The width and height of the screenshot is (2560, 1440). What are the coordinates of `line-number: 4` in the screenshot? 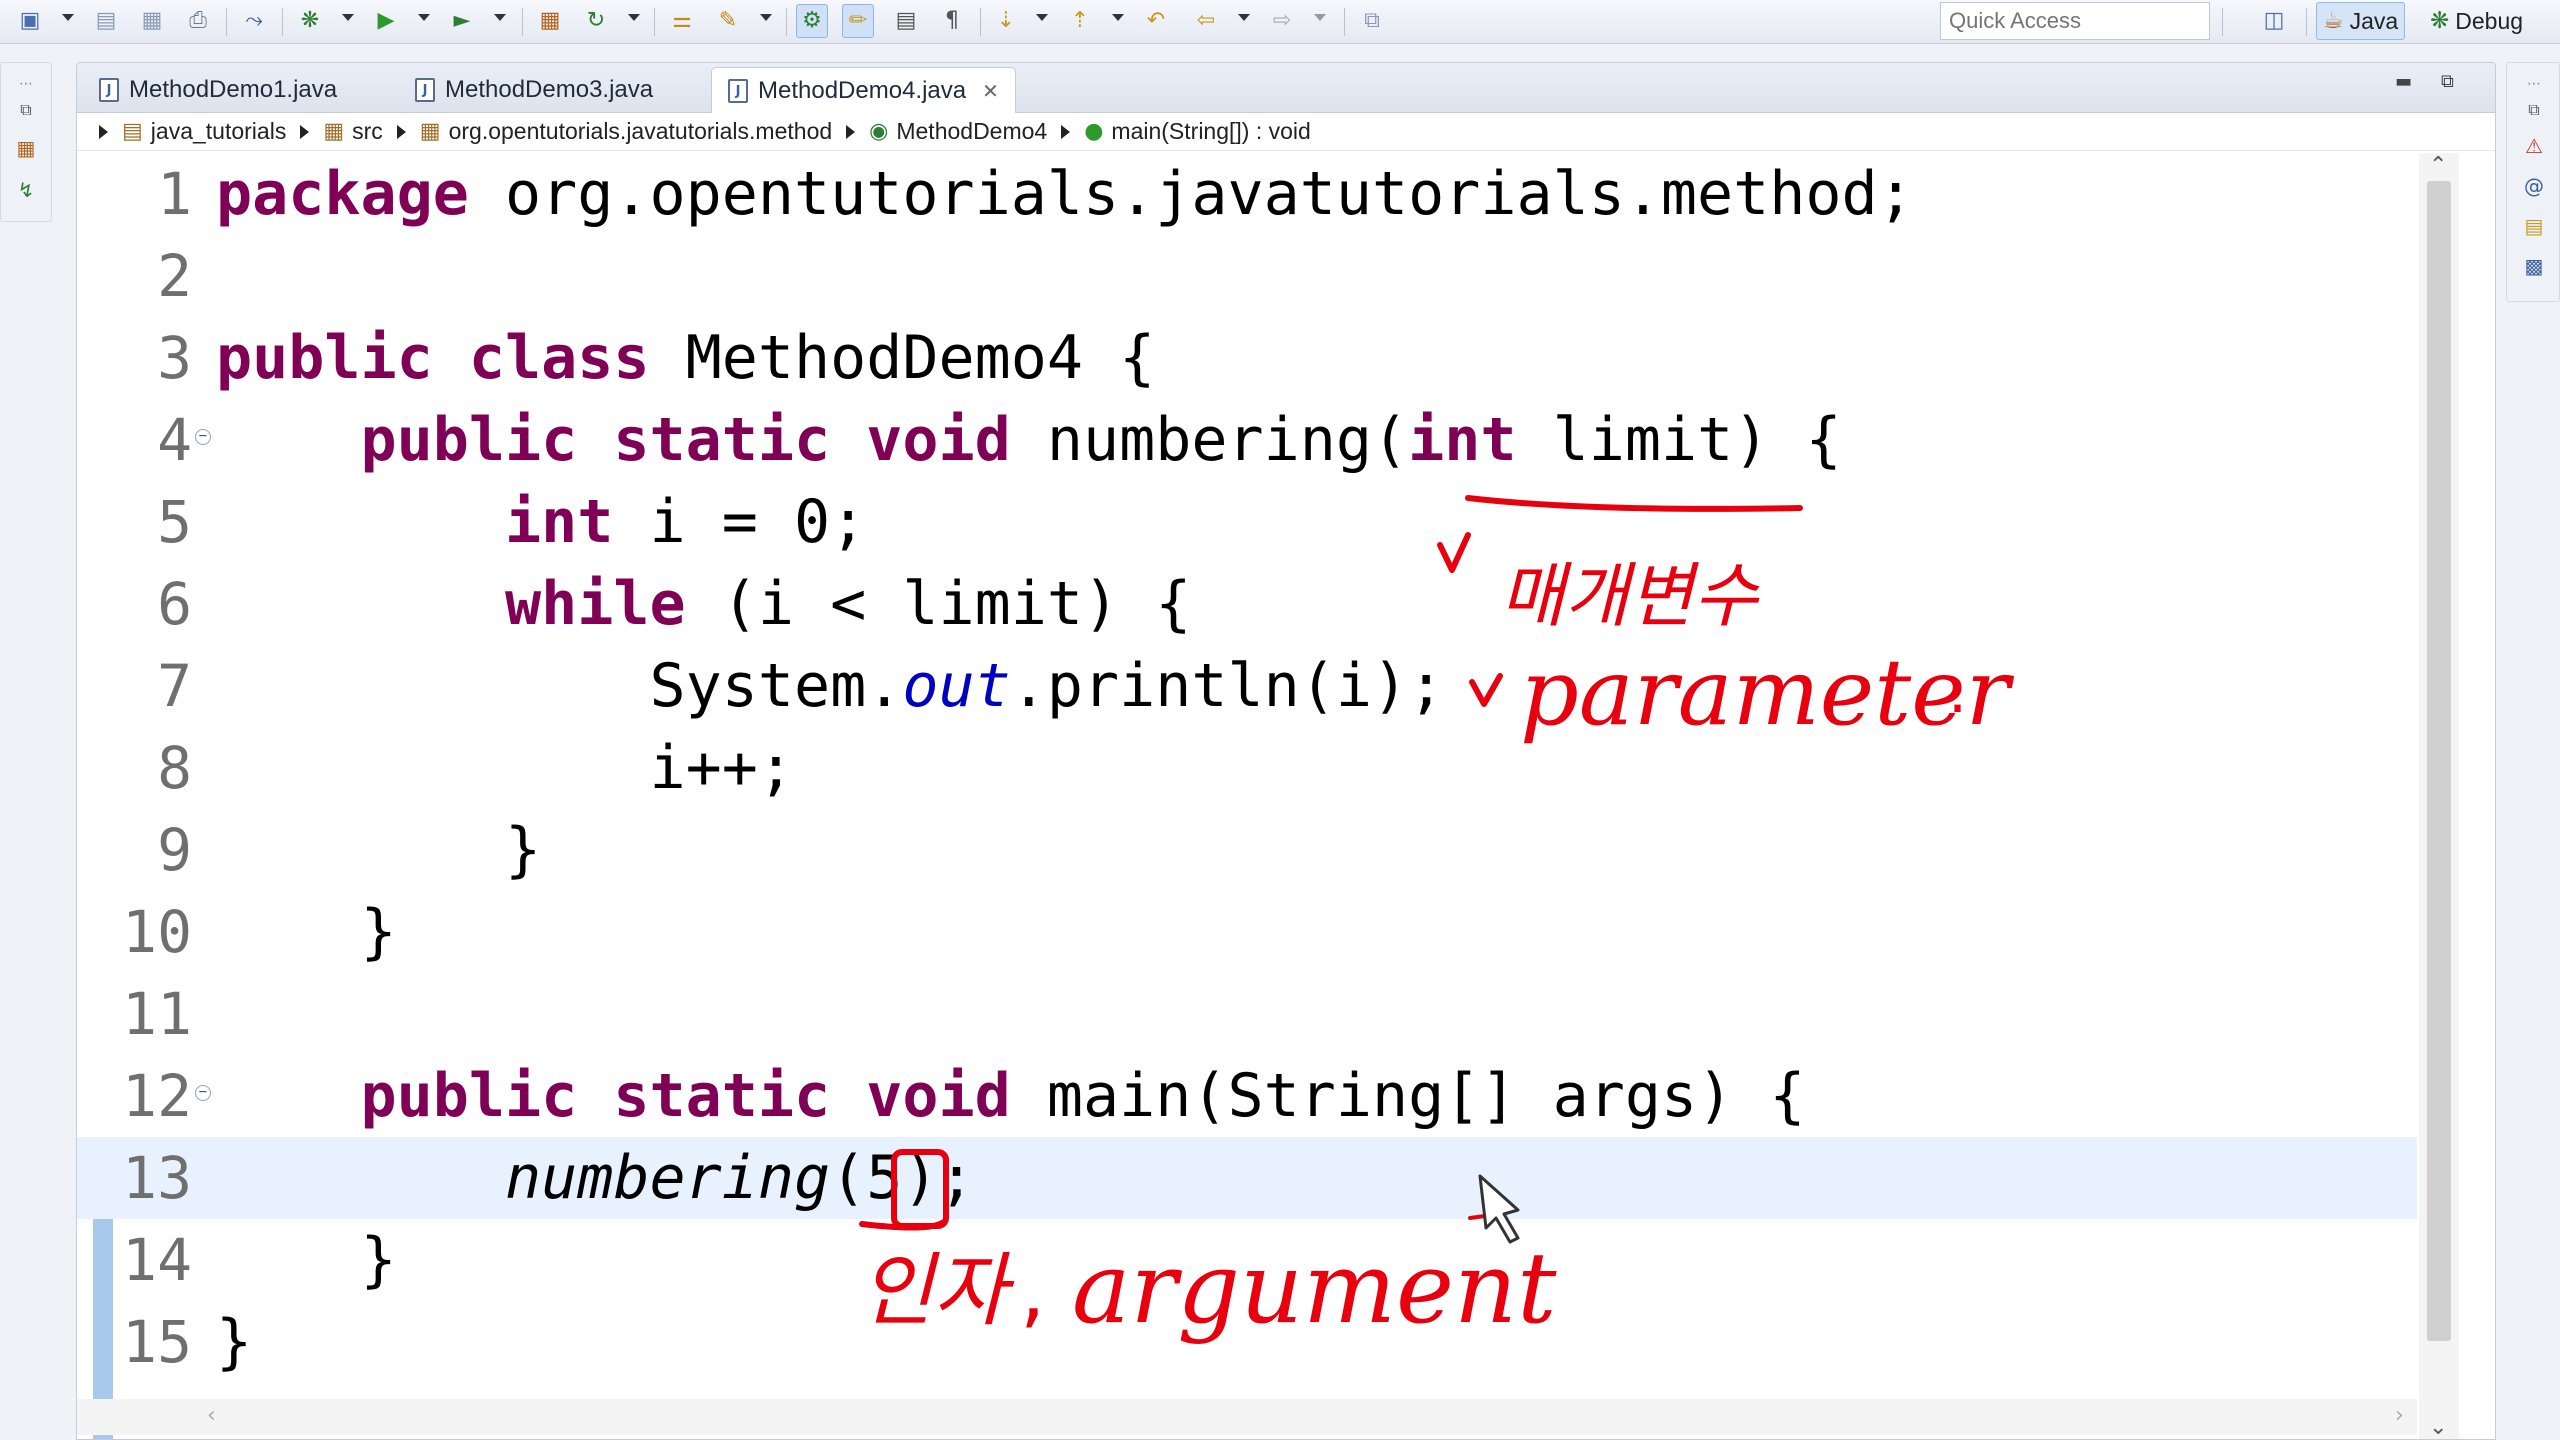 It's located at (174, 440).